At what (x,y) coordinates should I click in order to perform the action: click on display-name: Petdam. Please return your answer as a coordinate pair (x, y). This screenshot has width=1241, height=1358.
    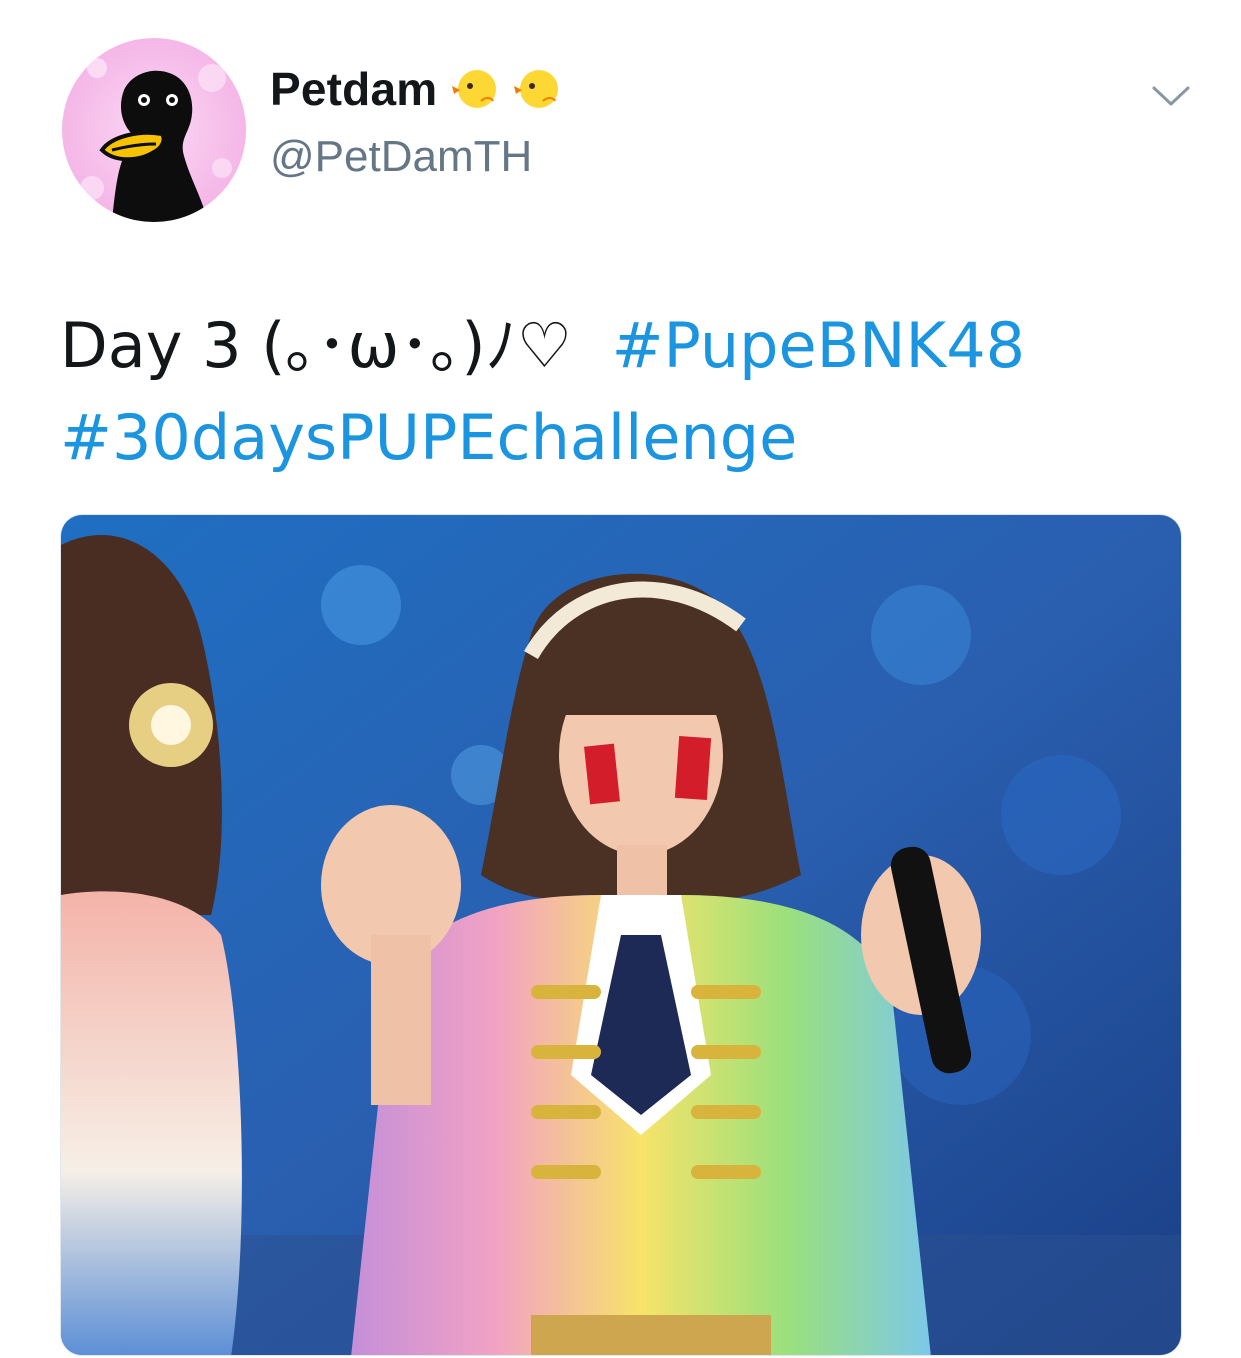
    Looking at the image, I should click on (353, 89).